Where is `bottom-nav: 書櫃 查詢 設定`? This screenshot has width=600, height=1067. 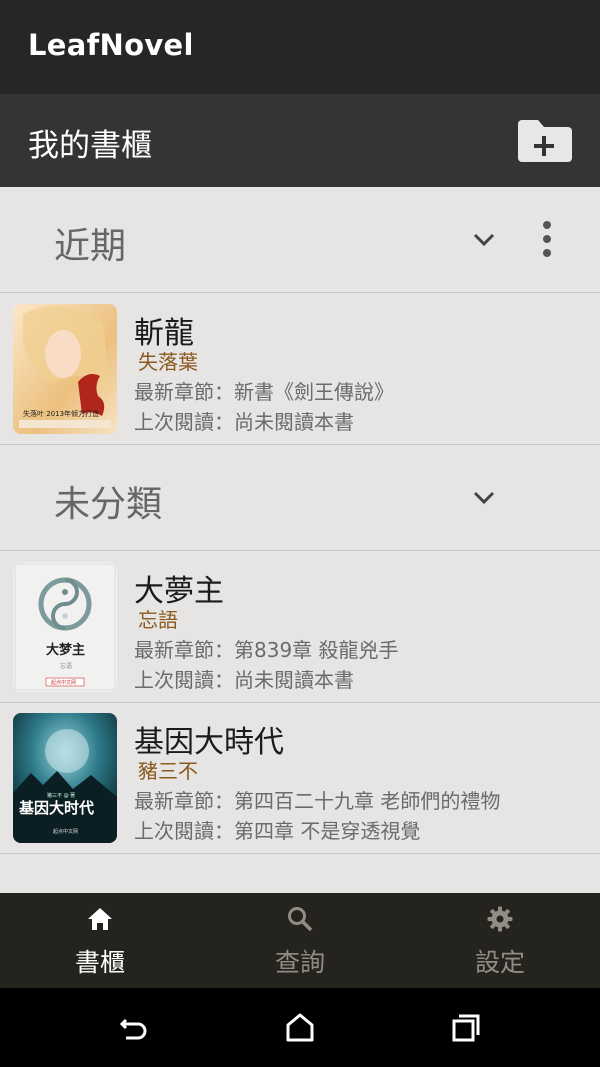
bottom-nav: 書櫃 查詢 設定 is located at coordinates (300, 940).